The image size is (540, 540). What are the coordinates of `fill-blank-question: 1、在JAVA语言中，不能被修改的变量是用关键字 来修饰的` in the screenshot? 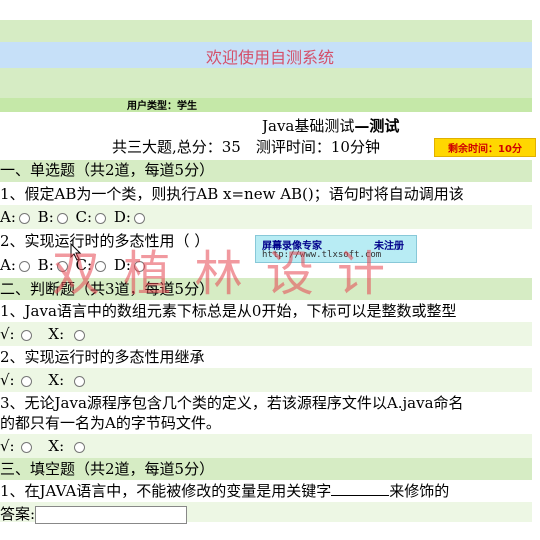 It's located at (266, 491).